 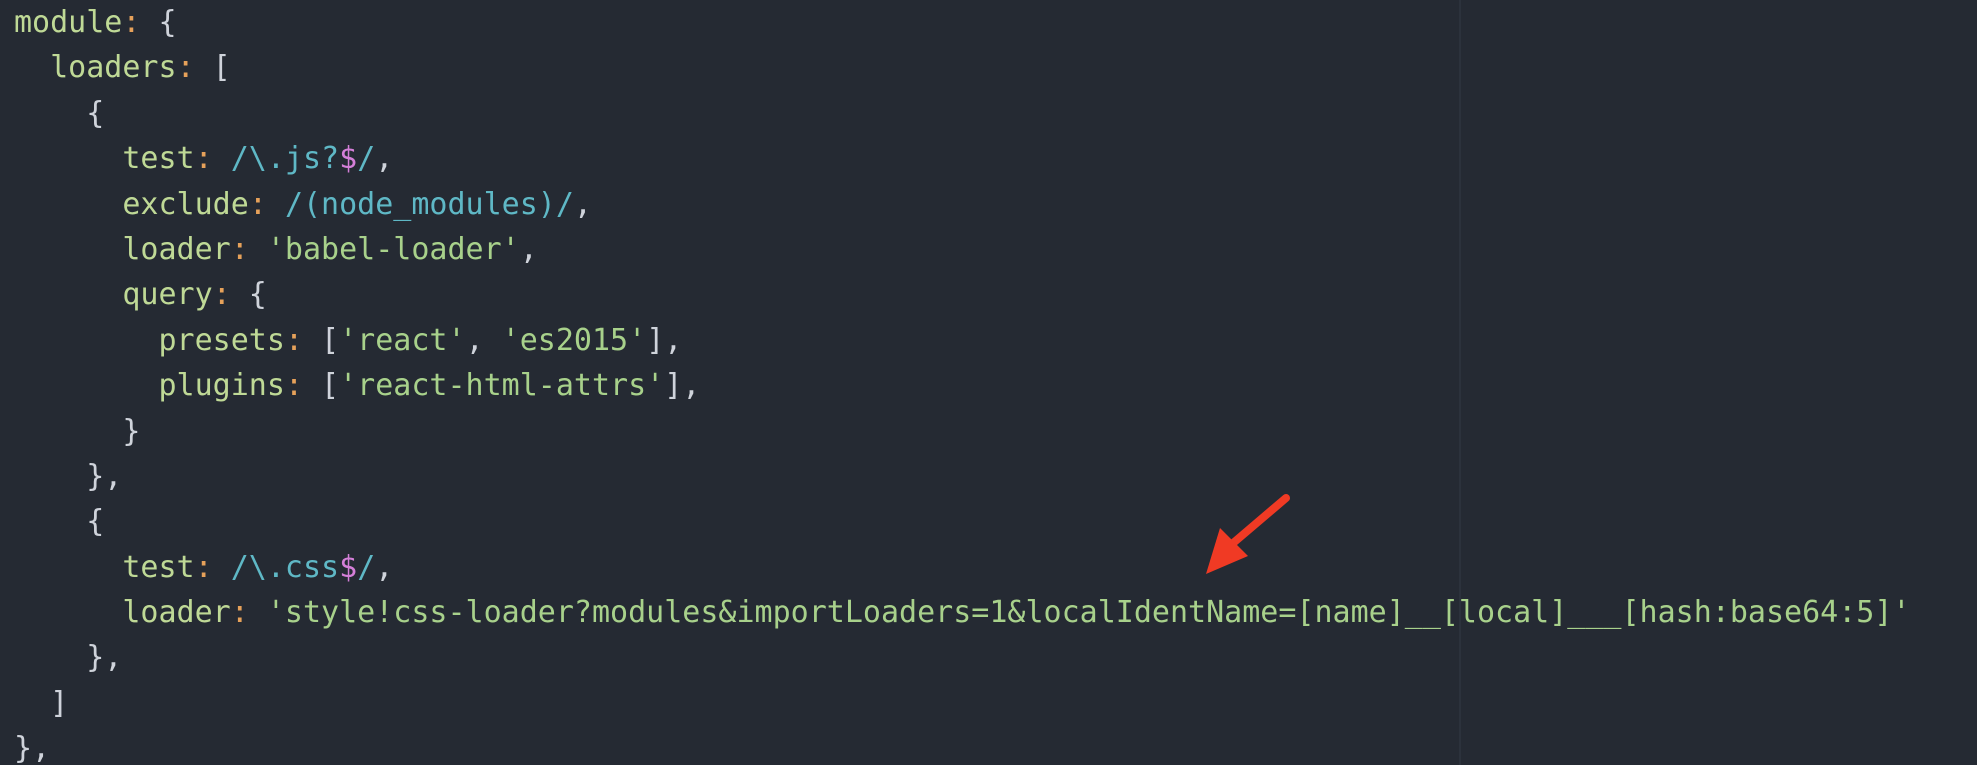 What do you see at coordinates (962, 294) in the screenshot?
I see `code-line: query: {` at bounding box center [962, 294].